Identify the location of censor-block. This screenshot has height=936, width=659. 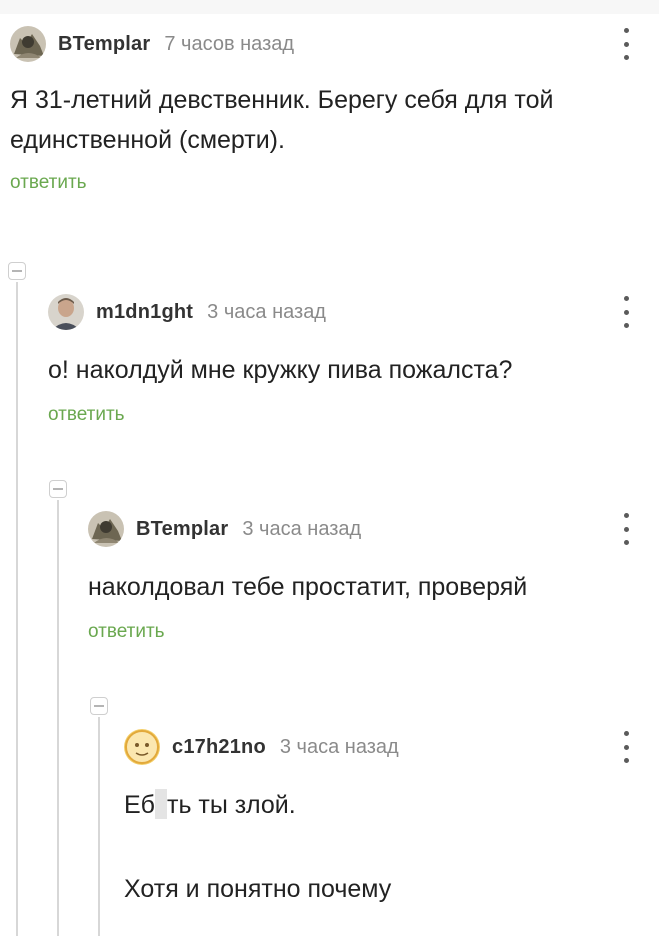
(161, 804).